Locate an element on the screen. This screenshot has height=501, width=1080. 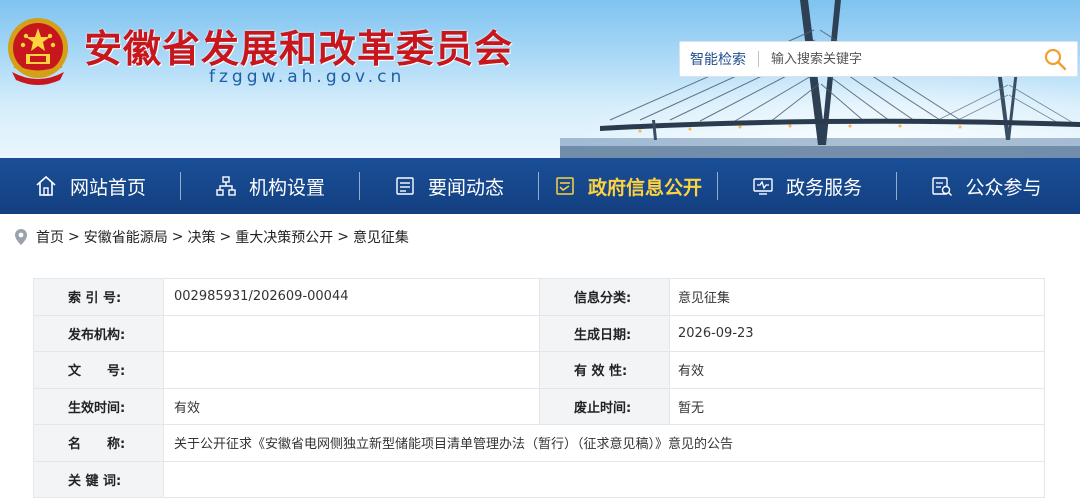
nav-item-info-disclosure: 政府信息公开 is located at coordinates (628, 186).